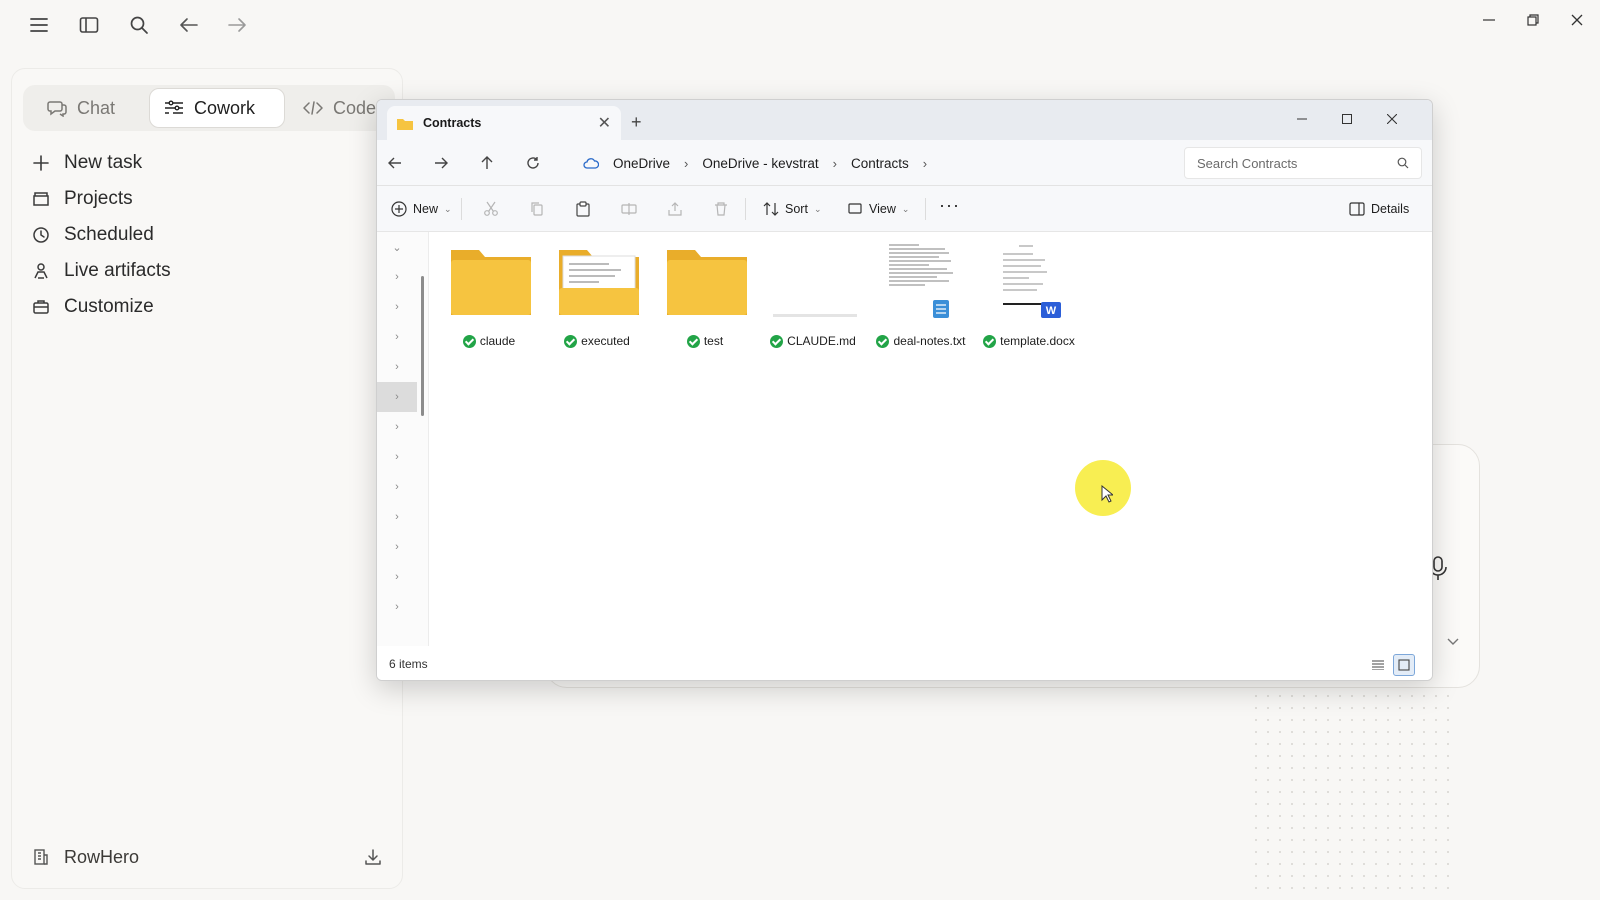  What do you see at coordinates (109, 306) in the screenshot?
I see `sidebar-item-label: Customize` at bounding box center [109, 306].